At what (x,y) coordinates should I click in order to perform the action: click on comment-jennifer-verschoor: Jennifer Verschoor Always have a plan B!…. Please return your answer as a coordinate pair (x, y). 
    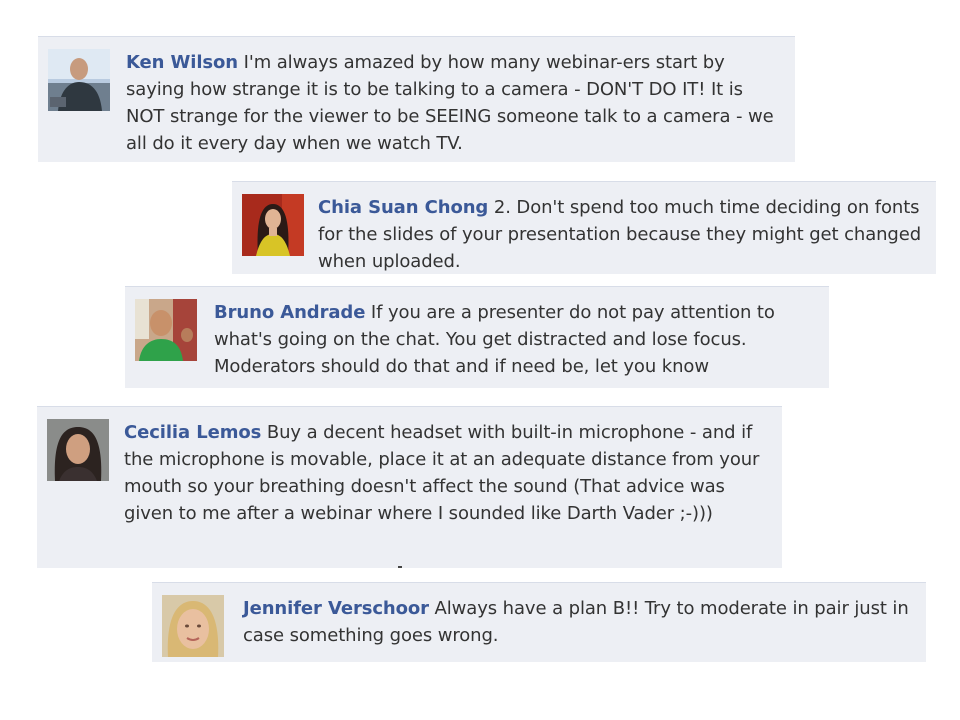
    Looking at the image, I should click on (539, 622).